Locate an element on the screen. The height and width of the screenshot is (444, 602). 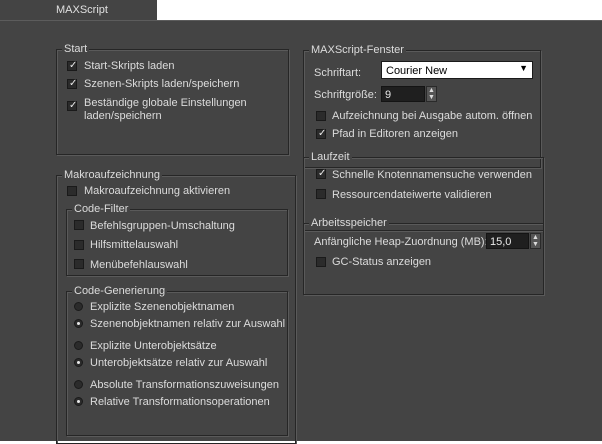
initial-heap-input: 15,0 is located at coordinates (507, 241).